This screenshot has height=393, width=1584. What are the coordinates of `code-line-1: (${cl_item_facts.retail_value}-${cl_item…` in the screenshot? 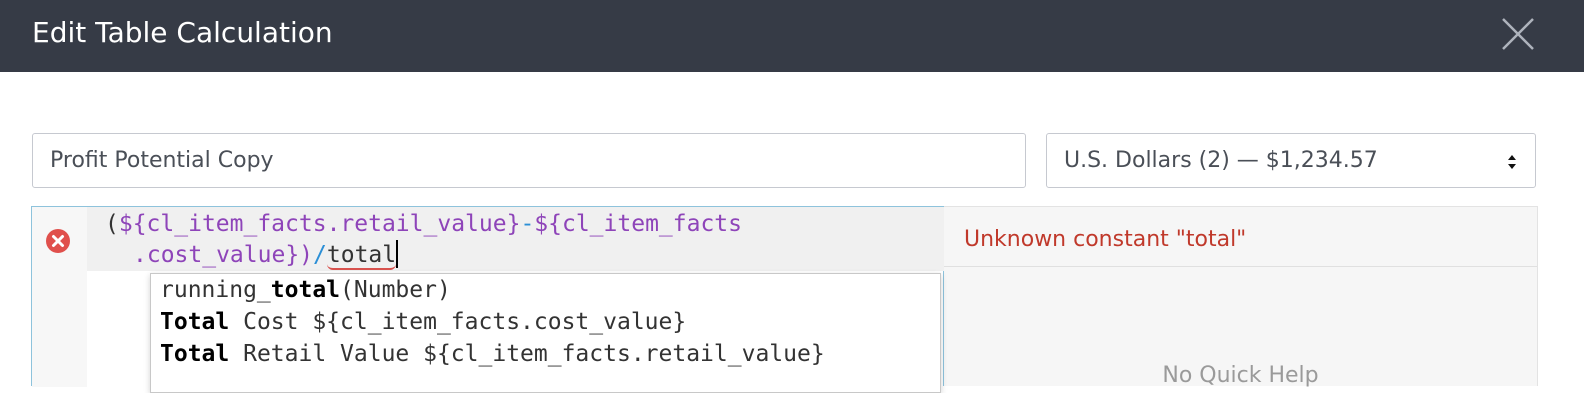 It's located at (423, 224).